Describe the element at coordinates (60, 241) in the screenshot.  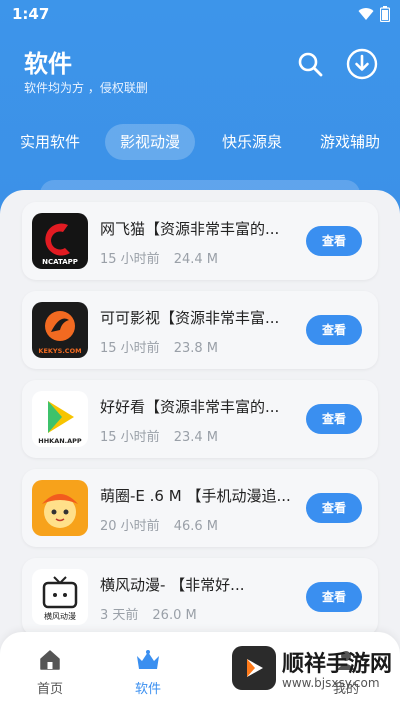
I see `app-icon-ncat: NCATAPP` at that location.